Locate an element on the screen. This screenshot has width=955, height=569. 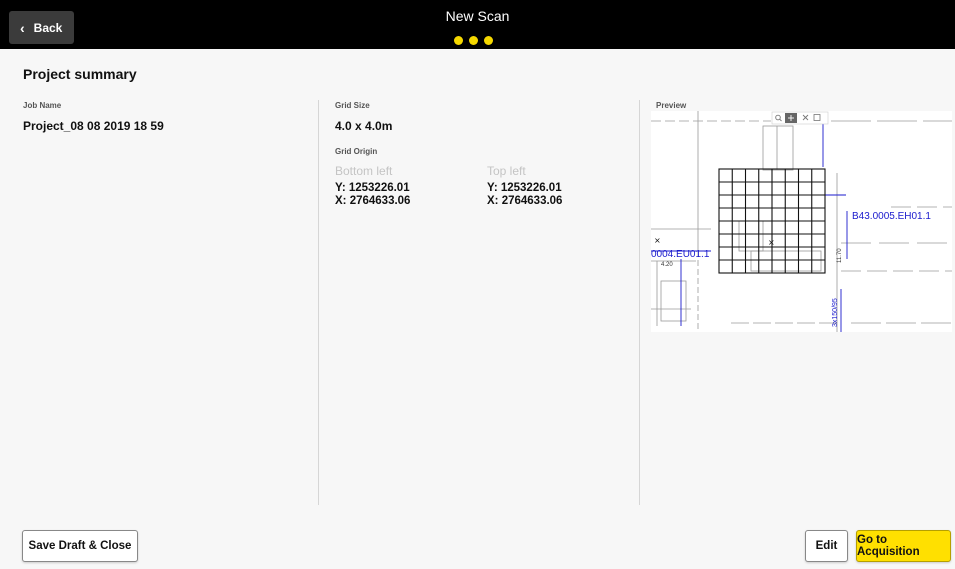
go-to-acquisition-button: Go to Acquisition is located at coordinates (903, 546).